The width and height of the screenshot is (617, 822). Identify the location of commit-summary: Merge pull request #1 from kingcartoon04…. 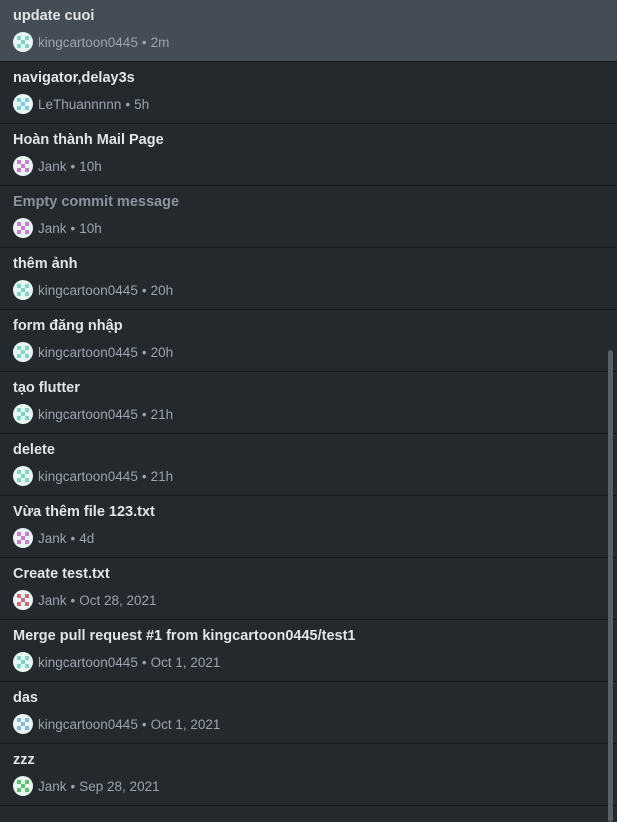
(184, 636).